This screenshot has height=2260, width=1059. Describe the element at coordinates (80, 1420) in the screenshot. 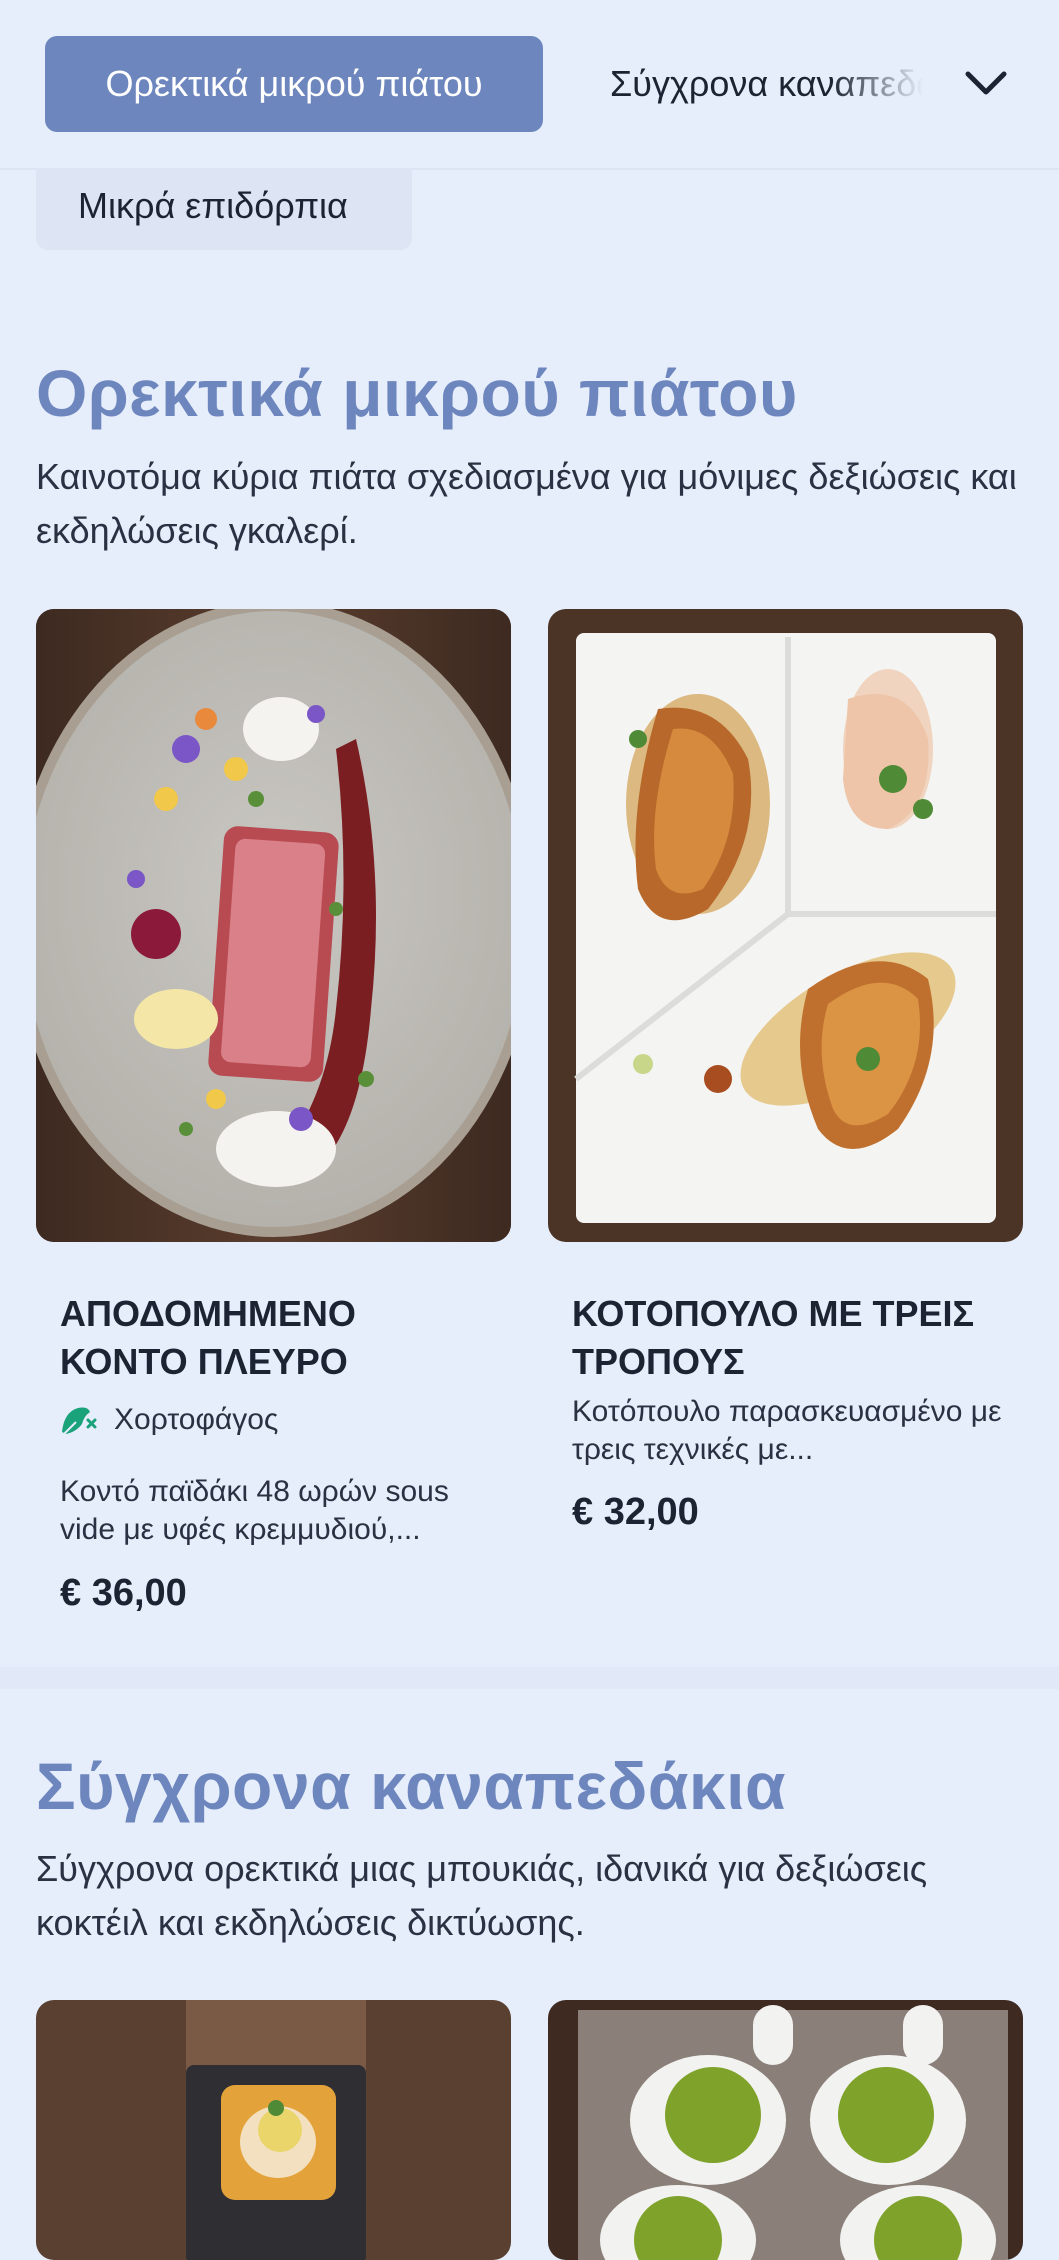

I see `vegetarian-leaf-icon` at that location.